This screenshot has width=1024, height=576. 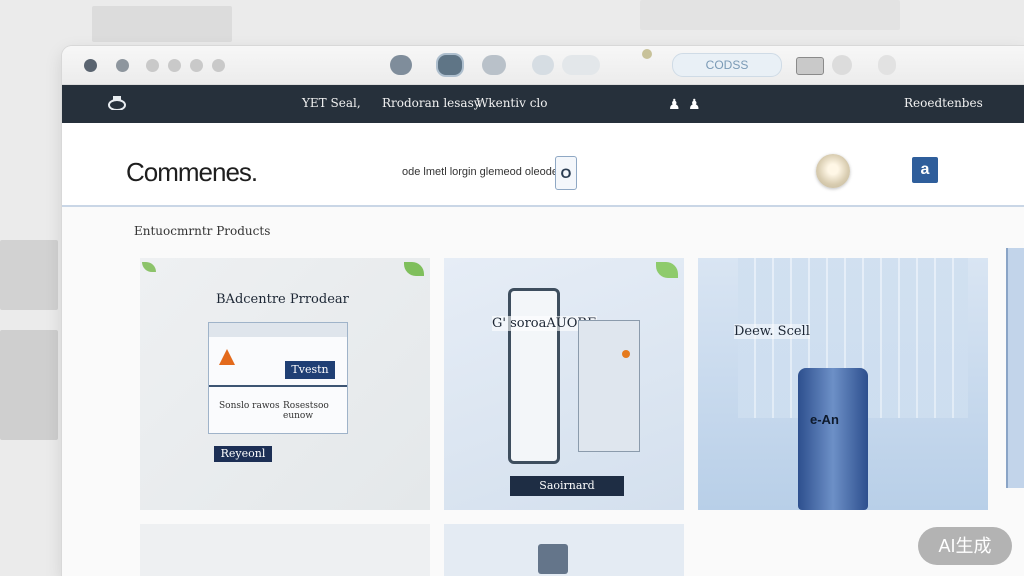 I want to click on section-title: Entuocmrntr Products, so click(x=202, y=231).